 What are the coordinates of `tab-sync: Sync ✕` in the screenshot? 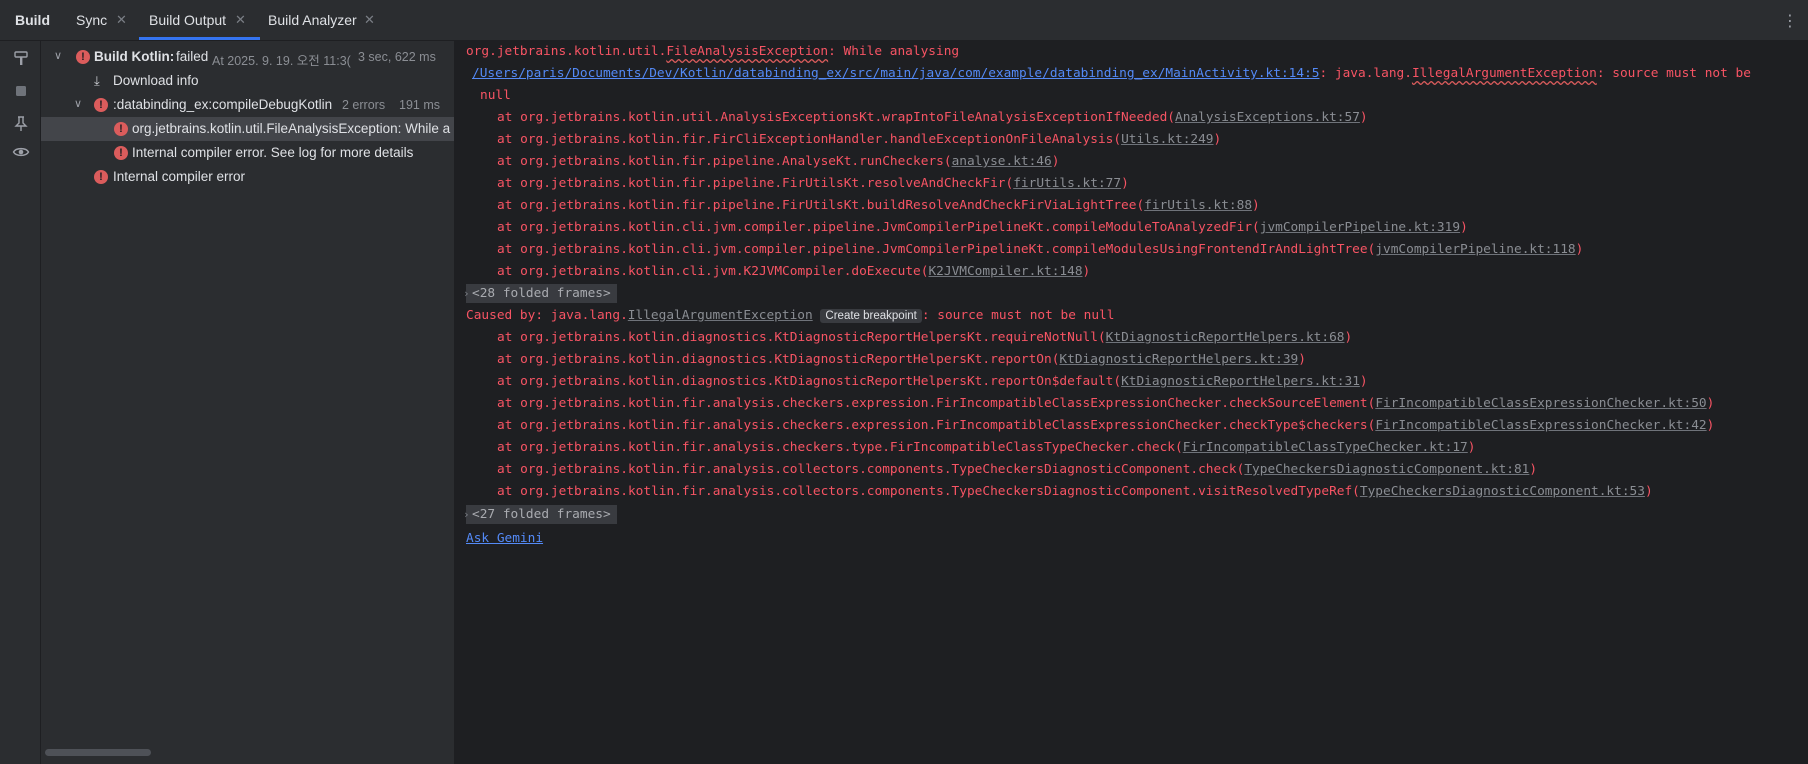 It's located at (101, 20).